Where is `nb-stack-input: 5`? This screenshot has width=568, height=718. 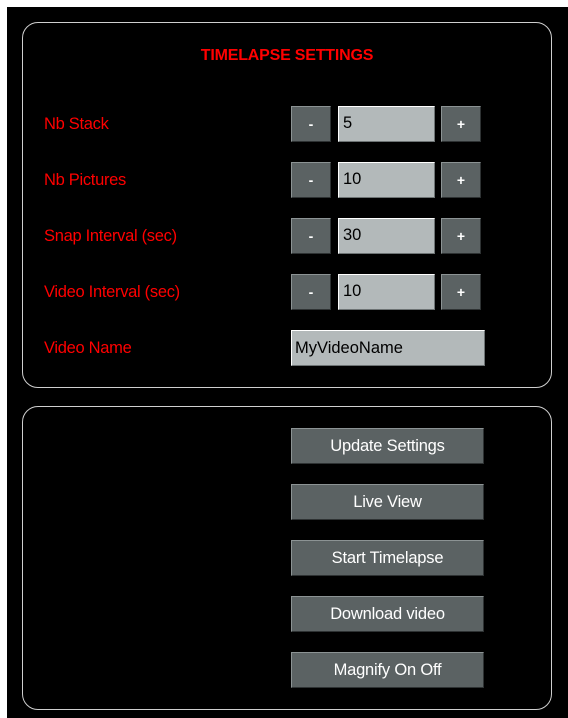 nb-stack-input: 5 is located at coordinates (386, 124).